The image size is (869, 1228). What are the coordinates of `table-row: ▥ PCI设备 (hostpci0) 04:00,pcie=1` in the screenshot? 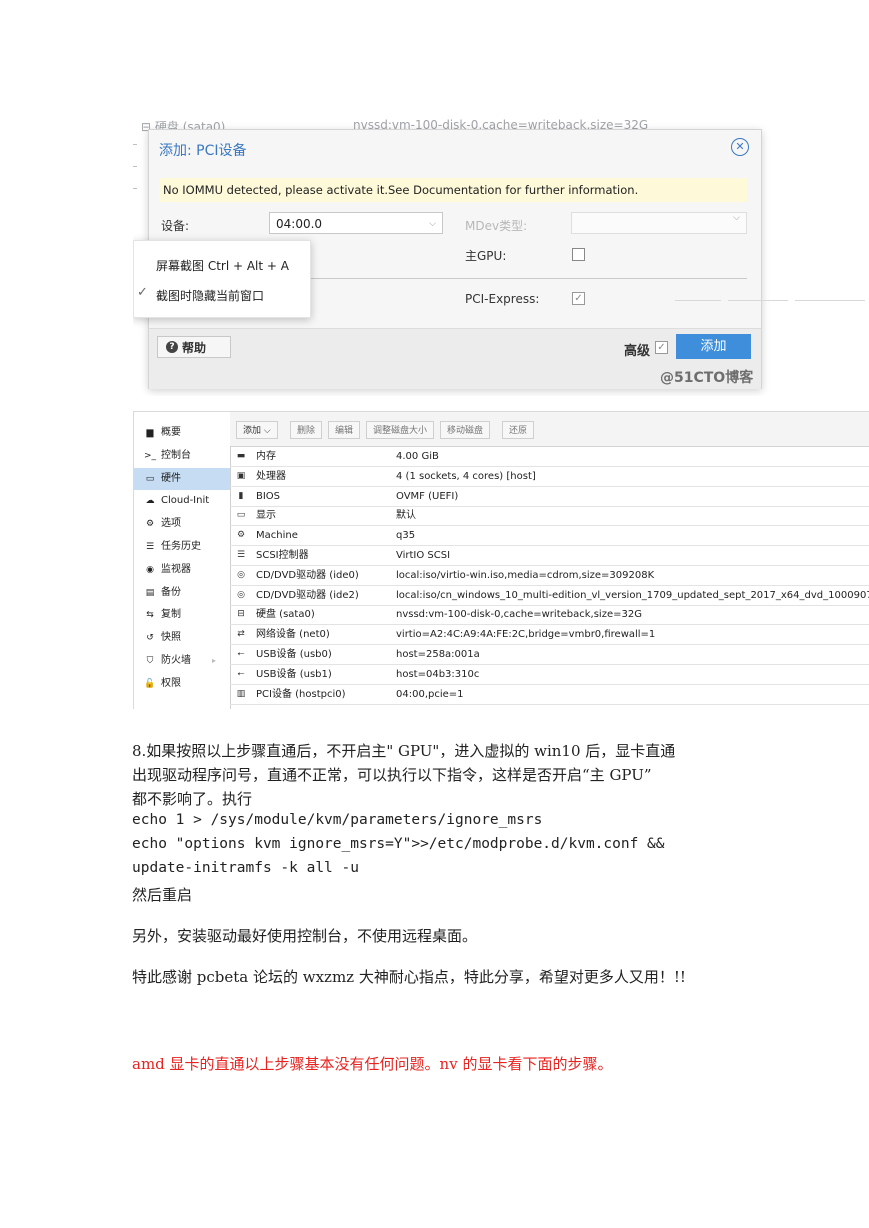 It's located at (549, 695).